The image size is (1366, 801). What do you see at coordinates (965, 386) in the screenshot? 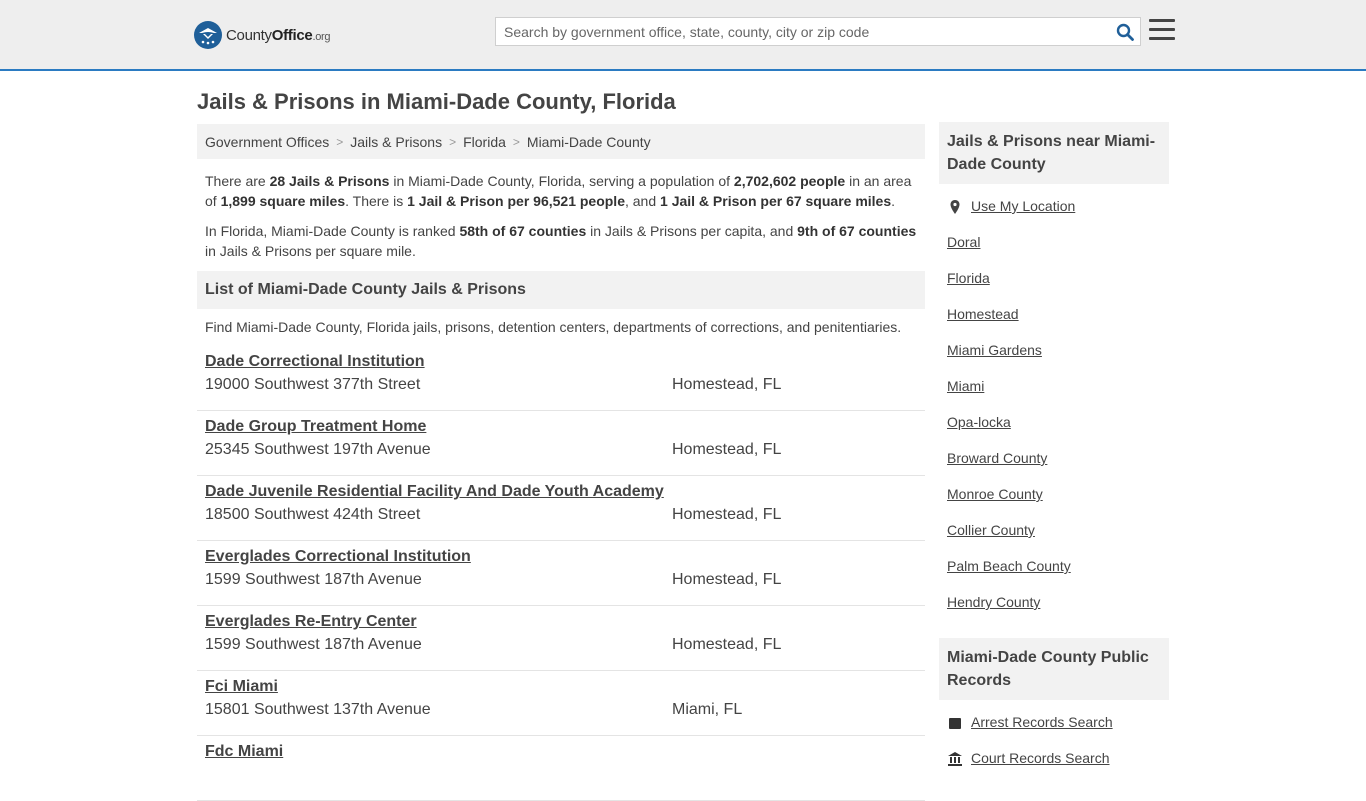
I see `nearby-link: Miami` at bounding box center [965, 386].